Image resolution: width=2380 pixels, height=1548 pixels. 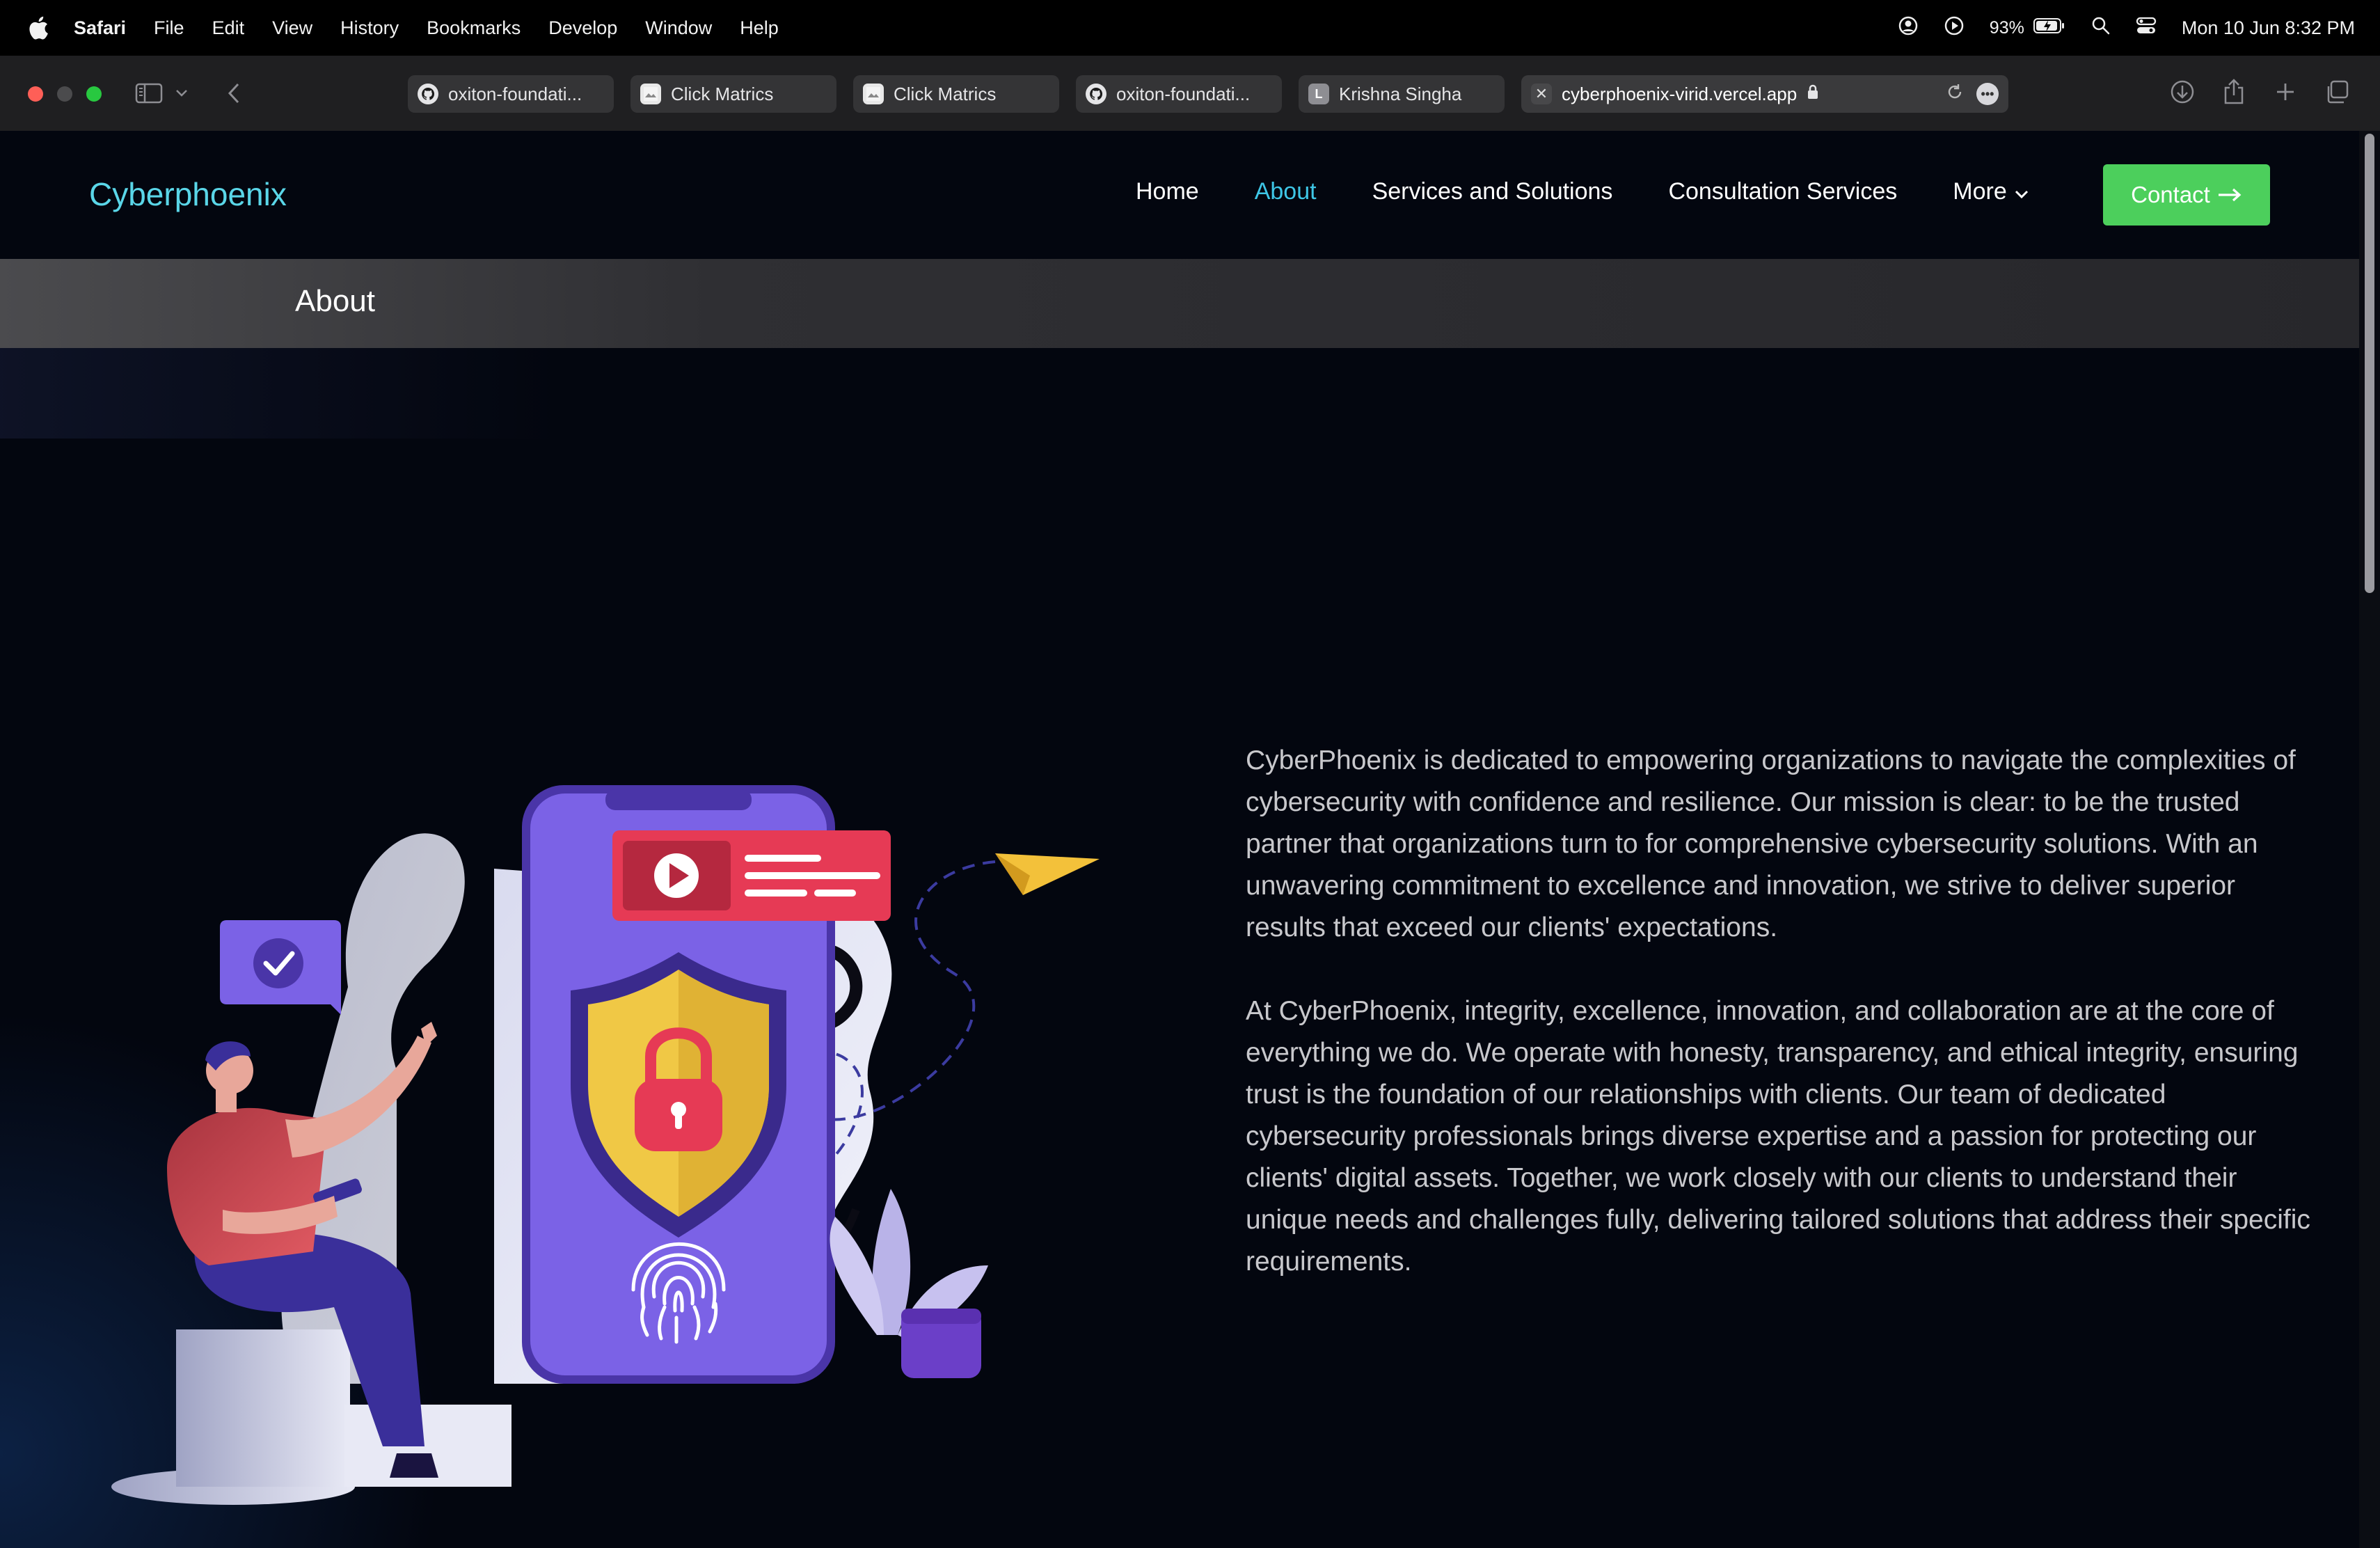 I want to click on tab-overview-icon, so click(x=2337, y=92).